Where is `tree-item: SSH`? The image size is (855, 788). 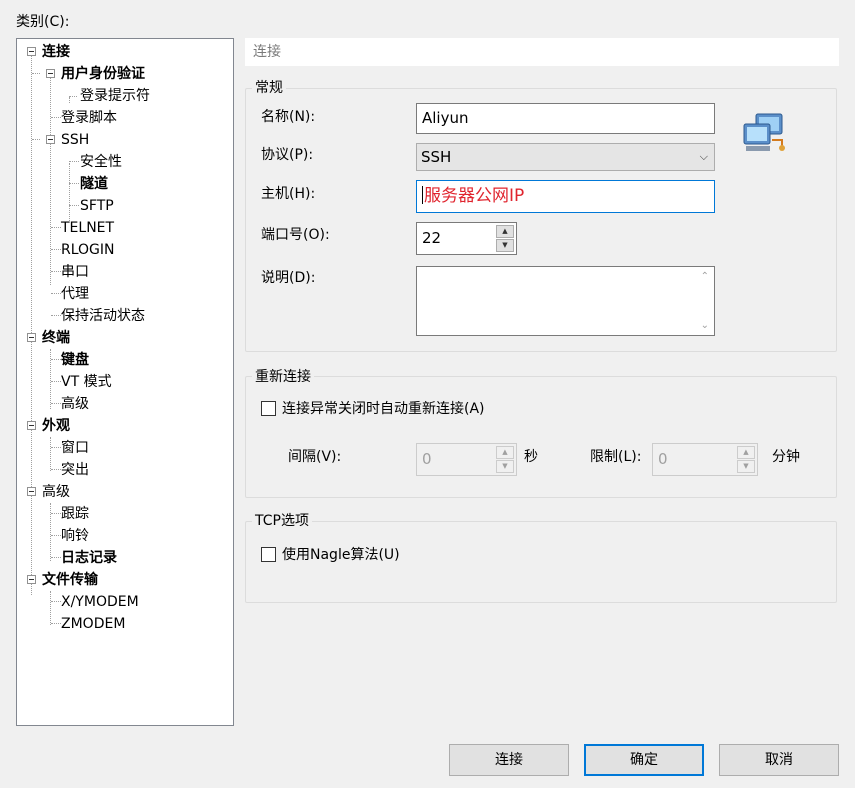
tree-item: SSH is located at coordinates (75, 140).